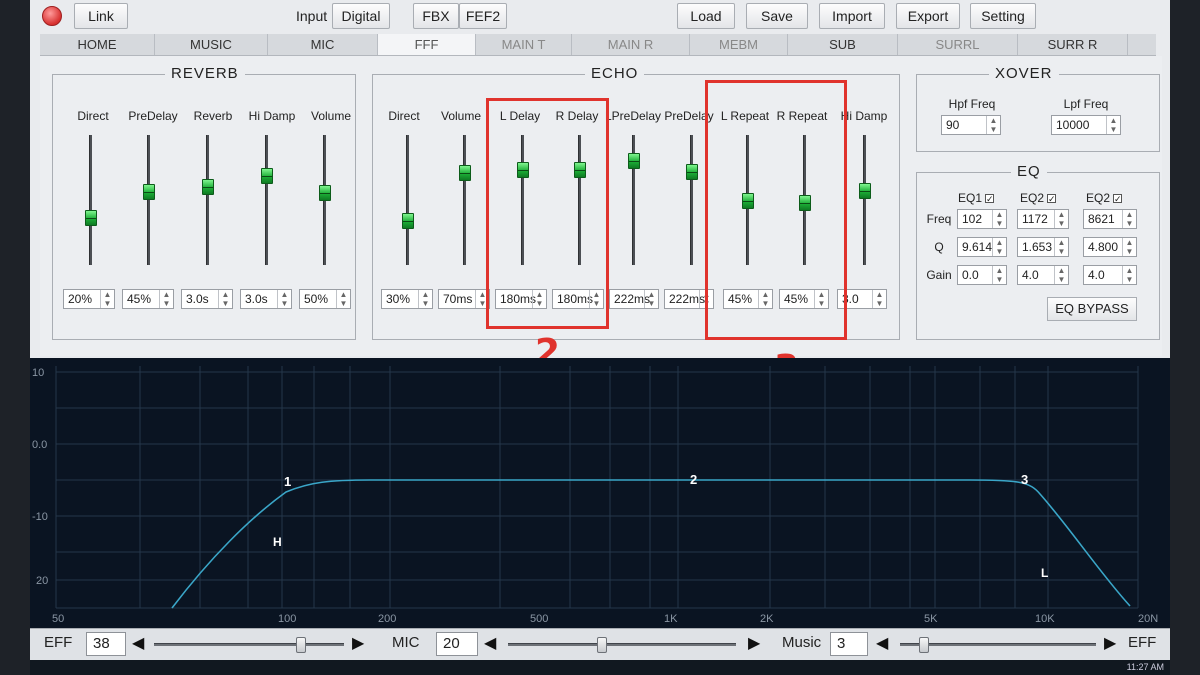 The image size is (1200, 675). What do you see at coordinates (408, 200) in the screenshot?
I see `echo-direct-slider` at bounding box center [408, 200].